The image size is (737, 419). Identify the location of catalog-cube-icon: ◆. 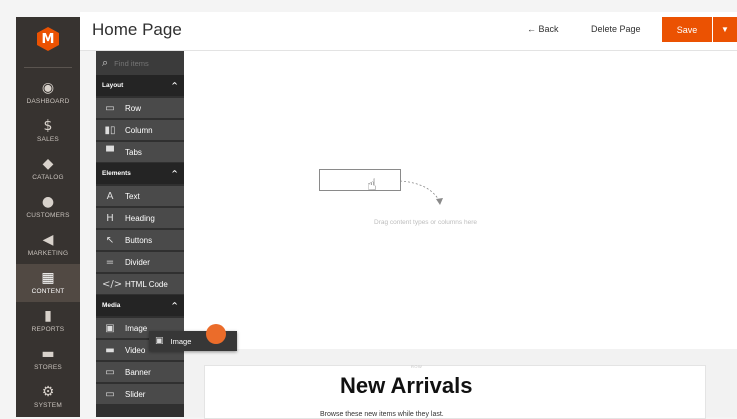
(48, 164).